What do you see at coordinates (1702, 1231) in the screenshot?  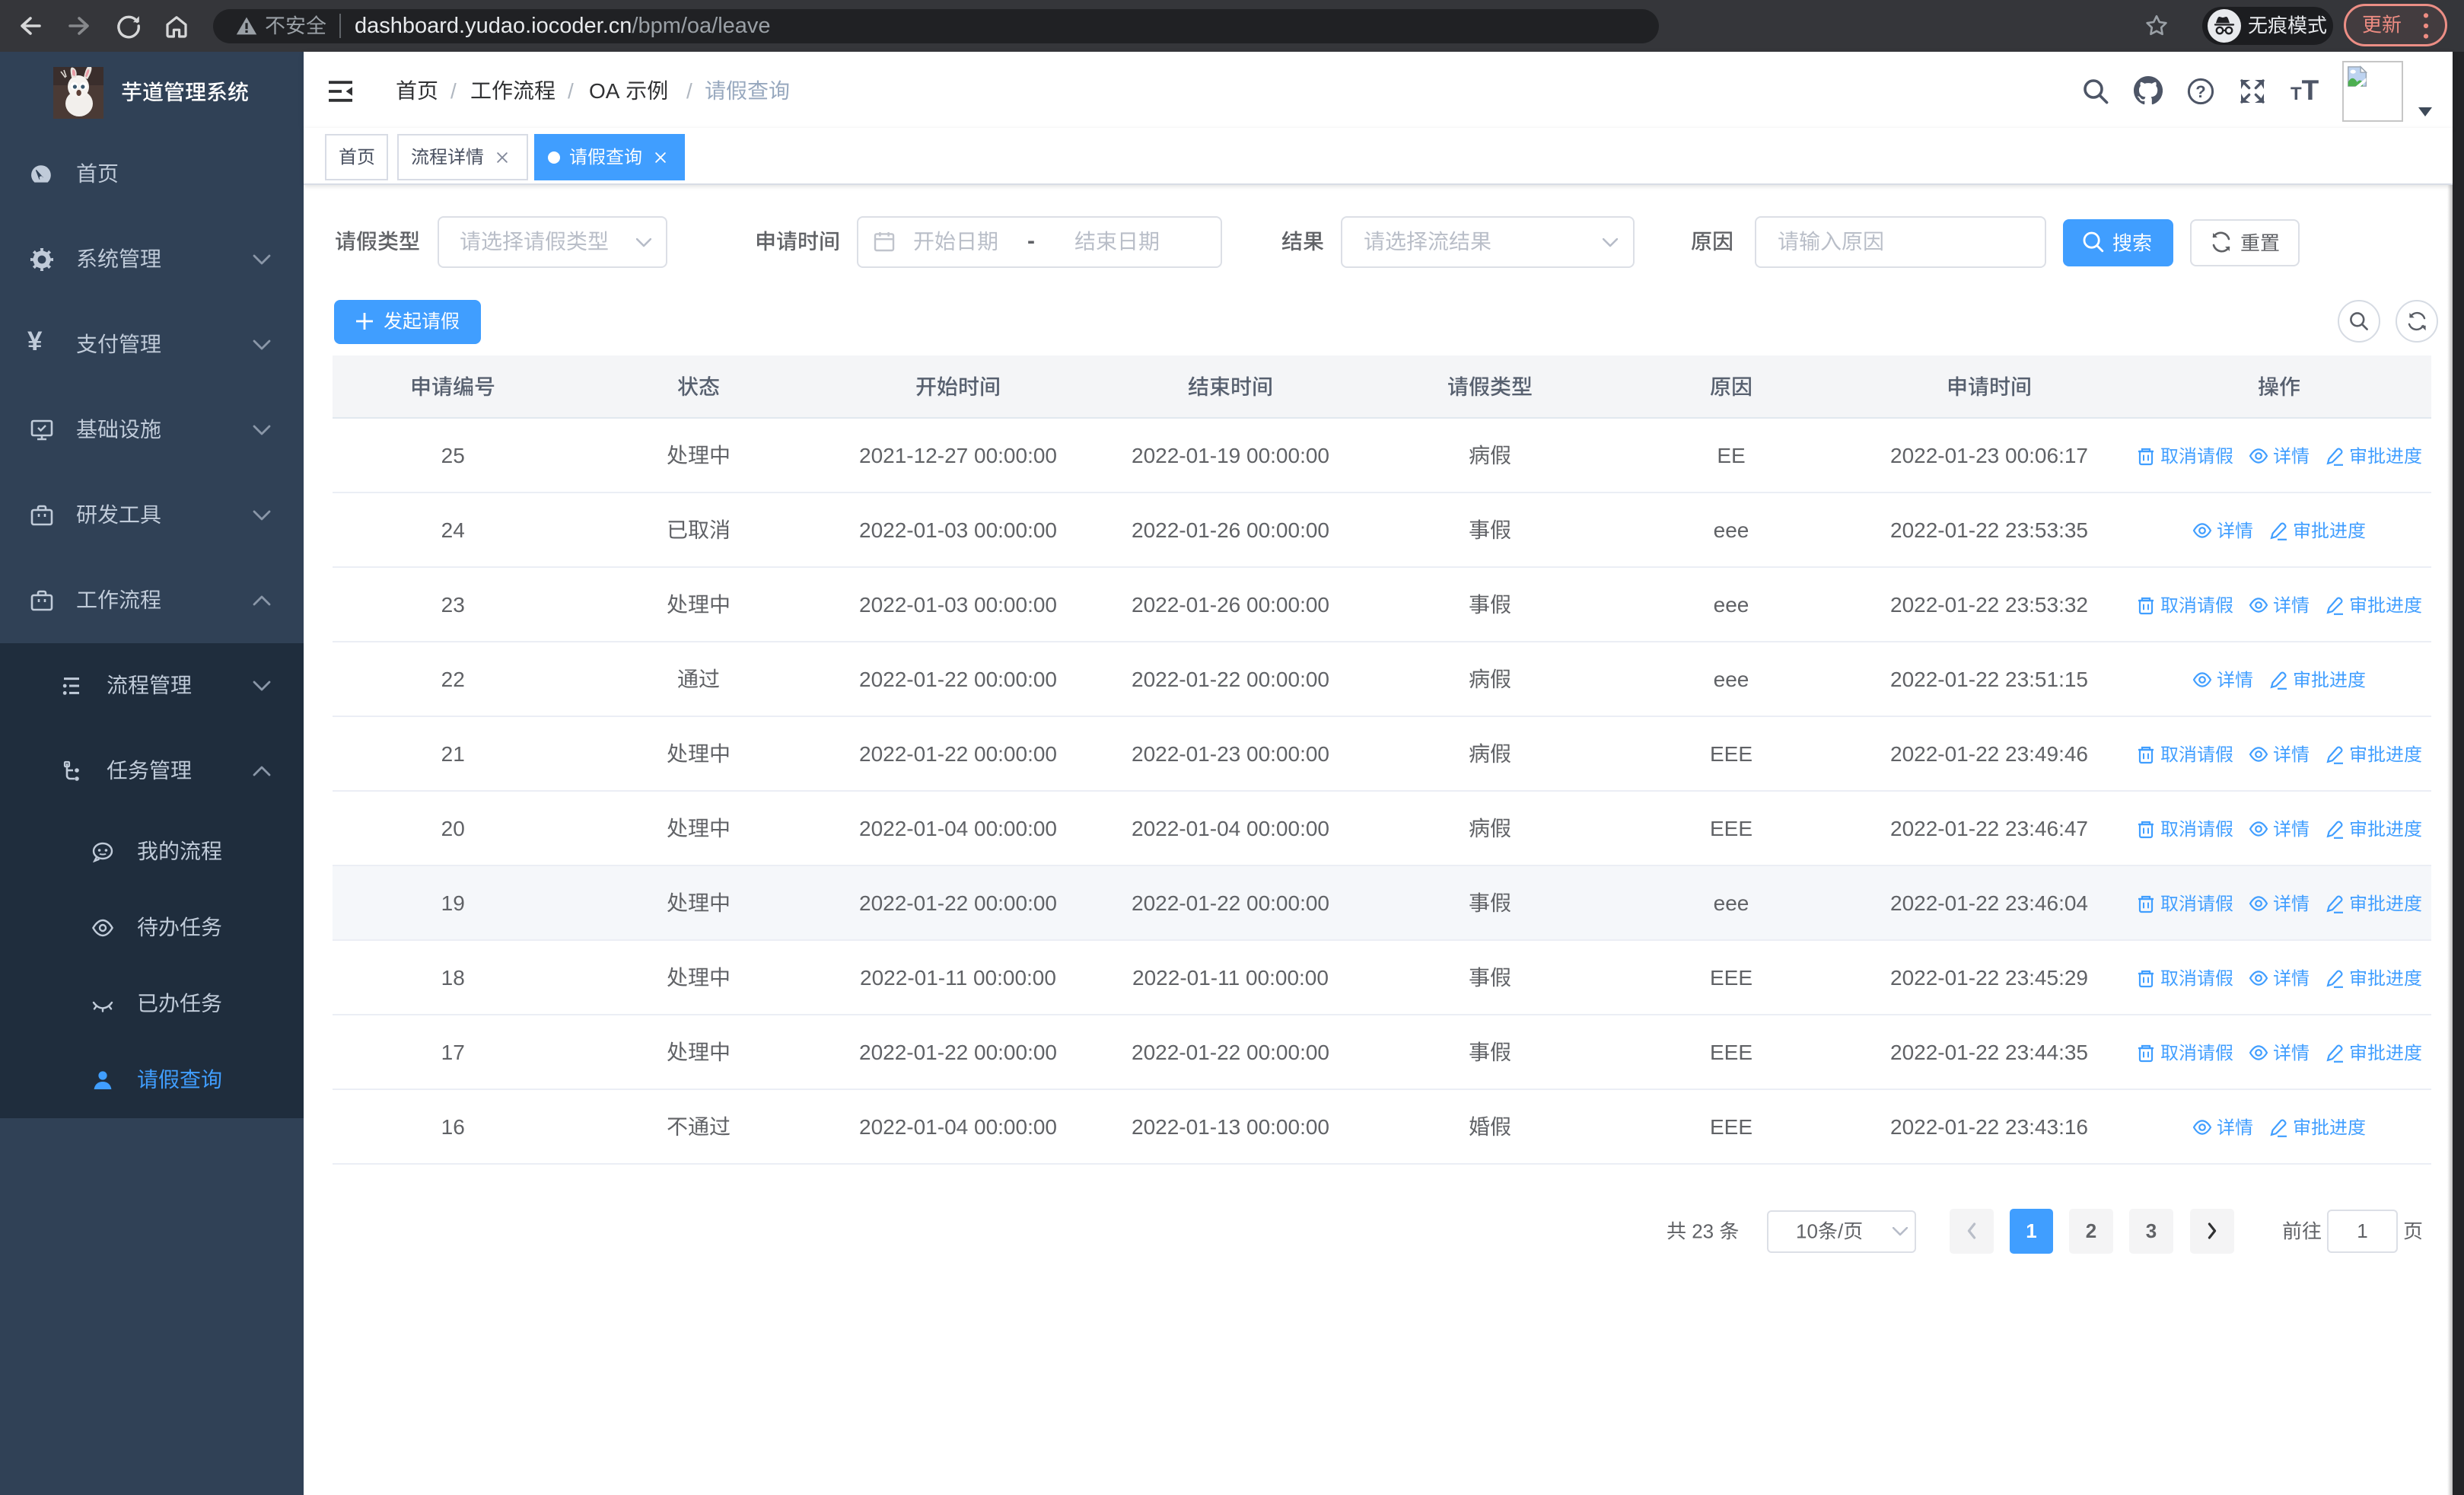 I see `svg-text: 23` at bounding box center [1702, 1231].